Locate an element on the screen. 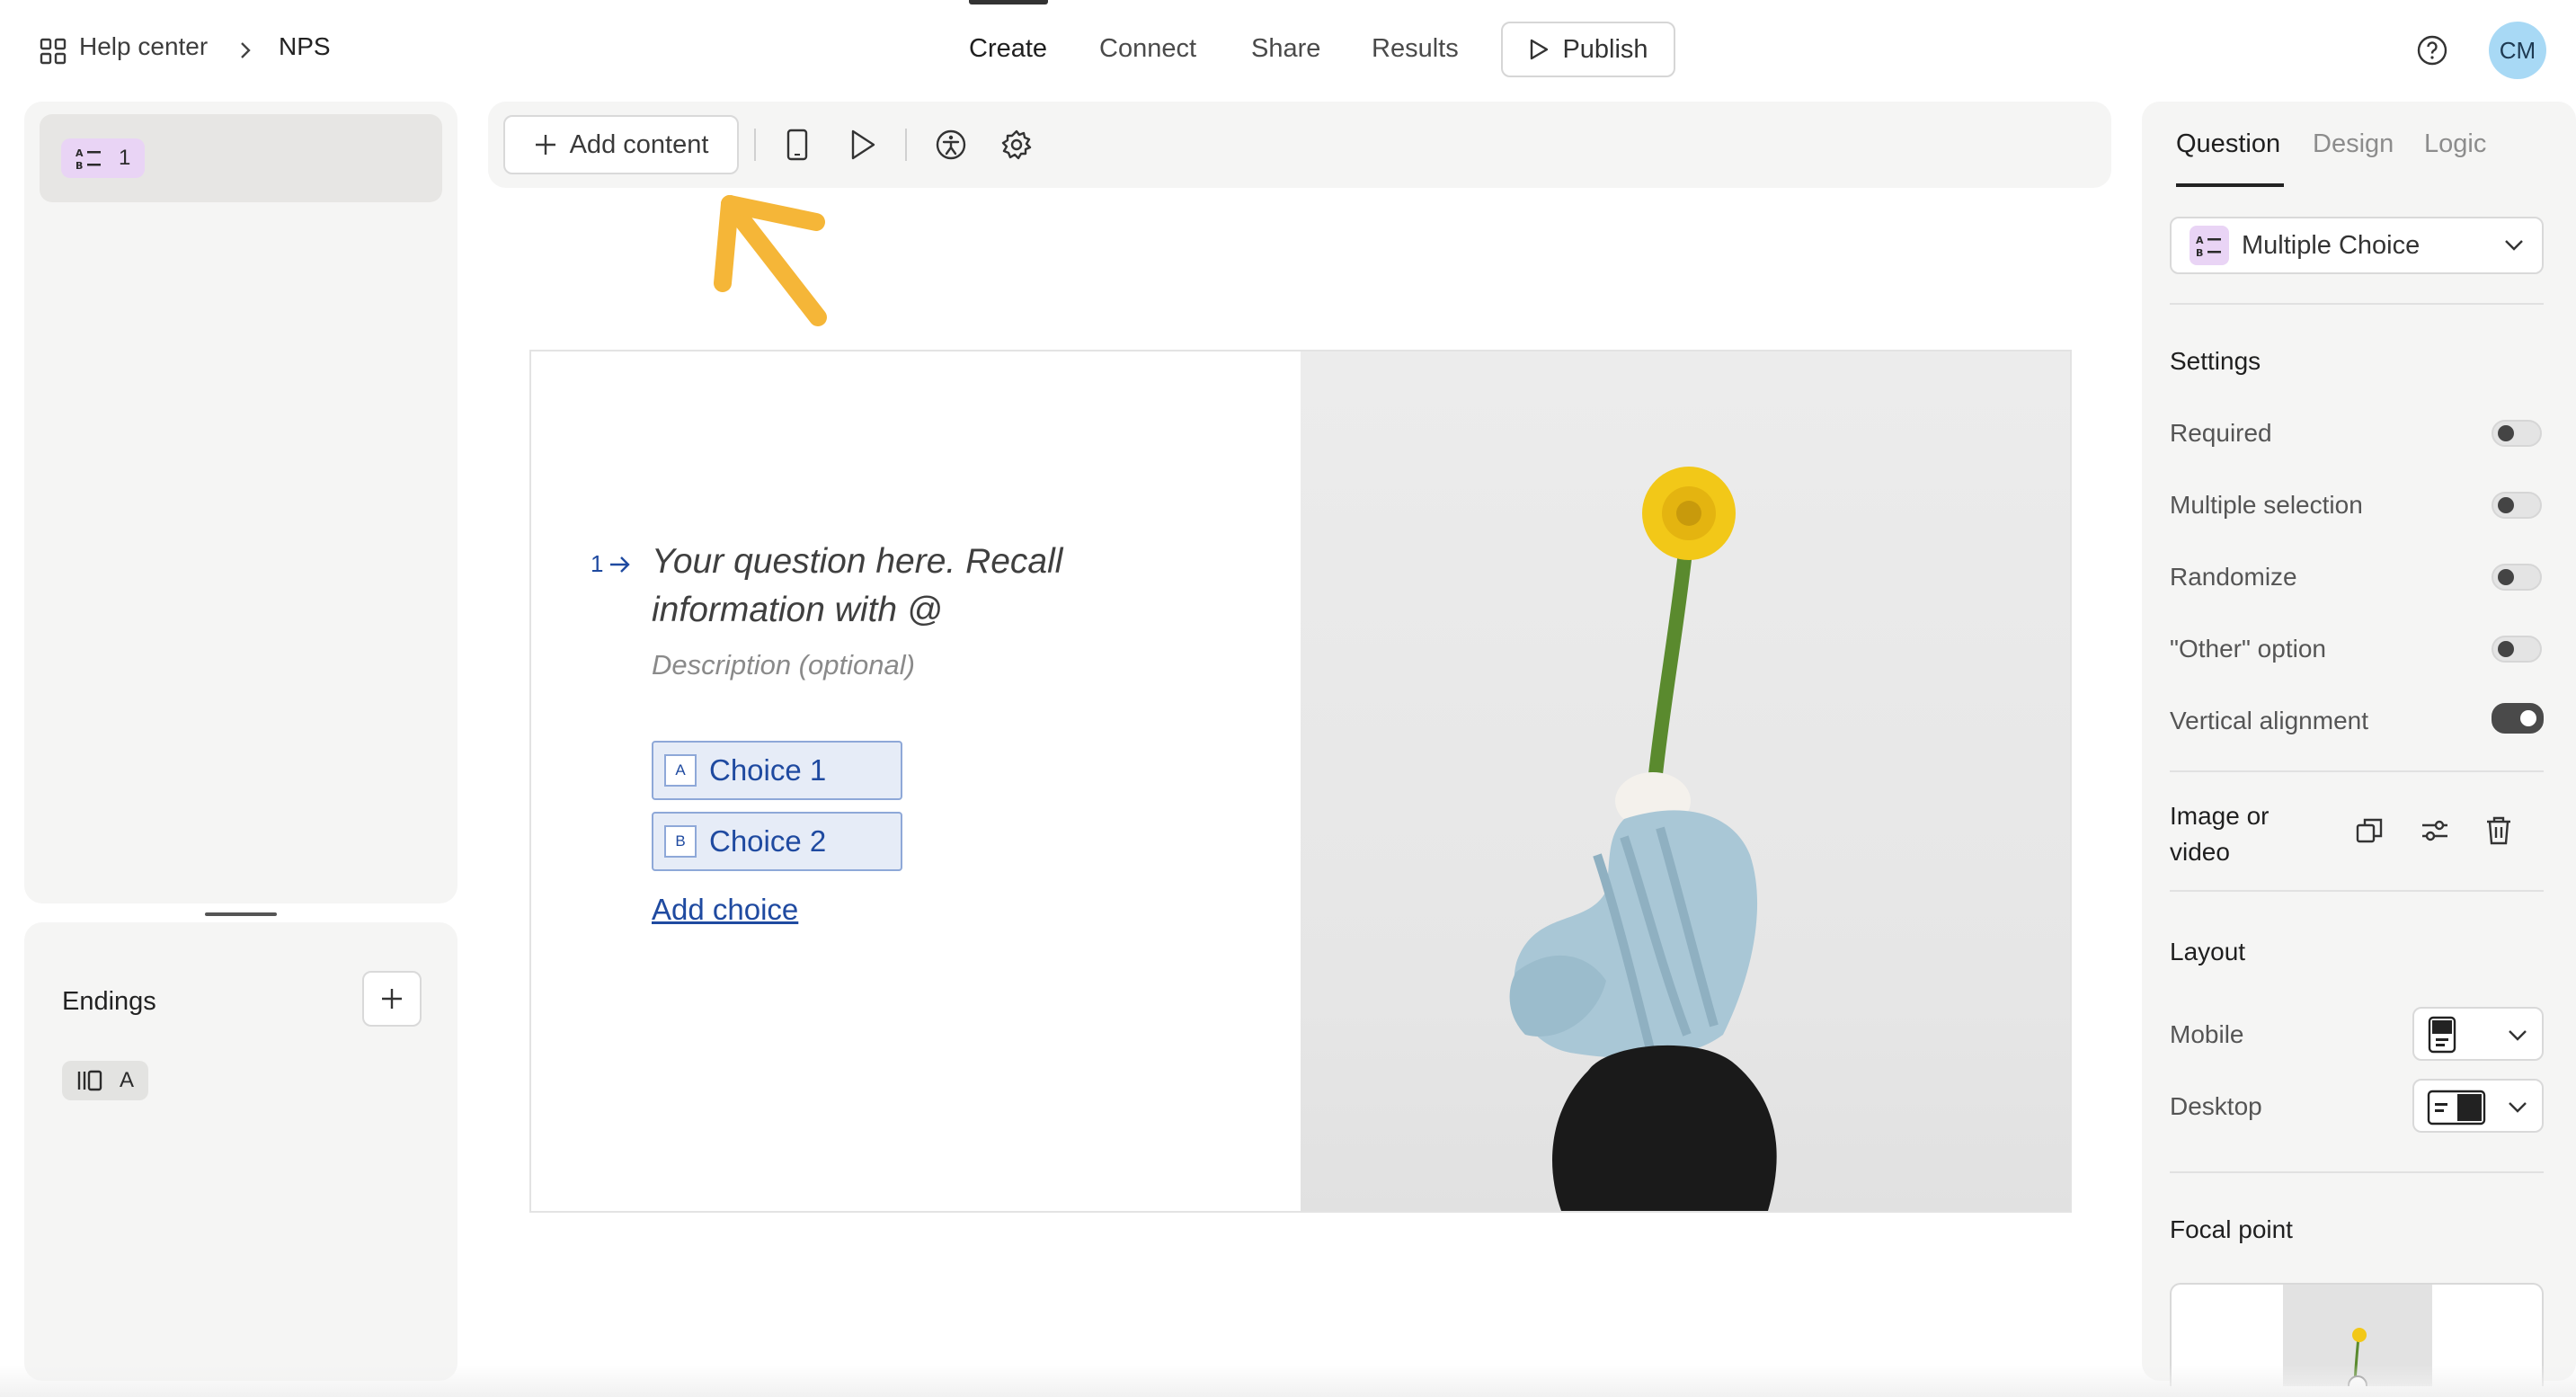  play-icon is located at coordinates (1539, 49).